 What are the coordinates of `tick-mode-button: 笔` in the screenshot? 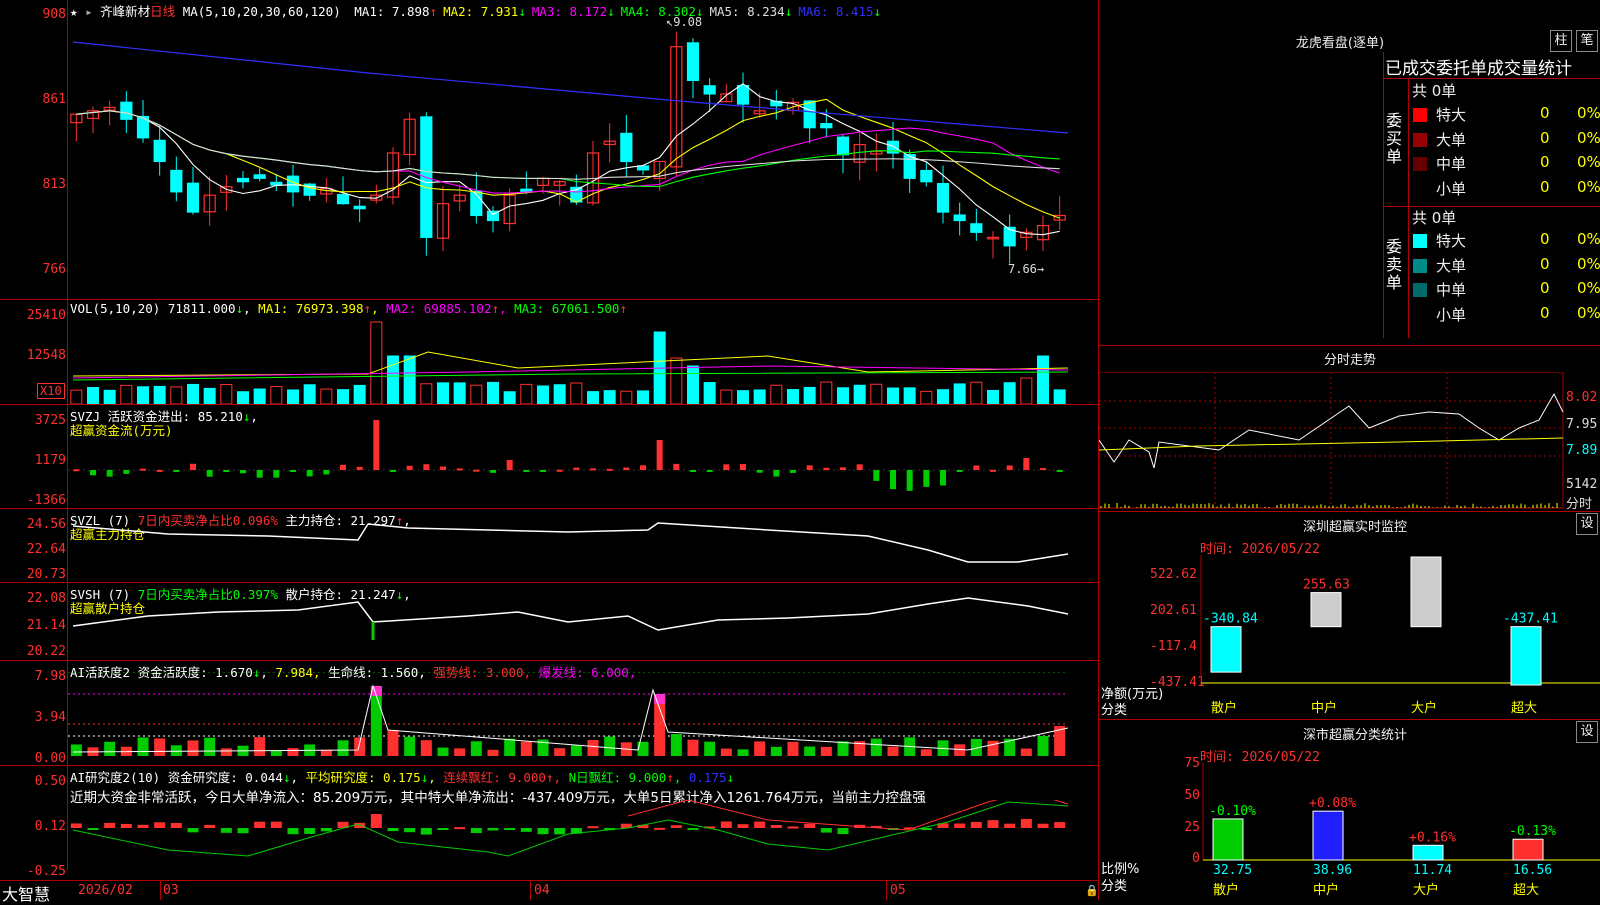 It's located at (1587, 41).